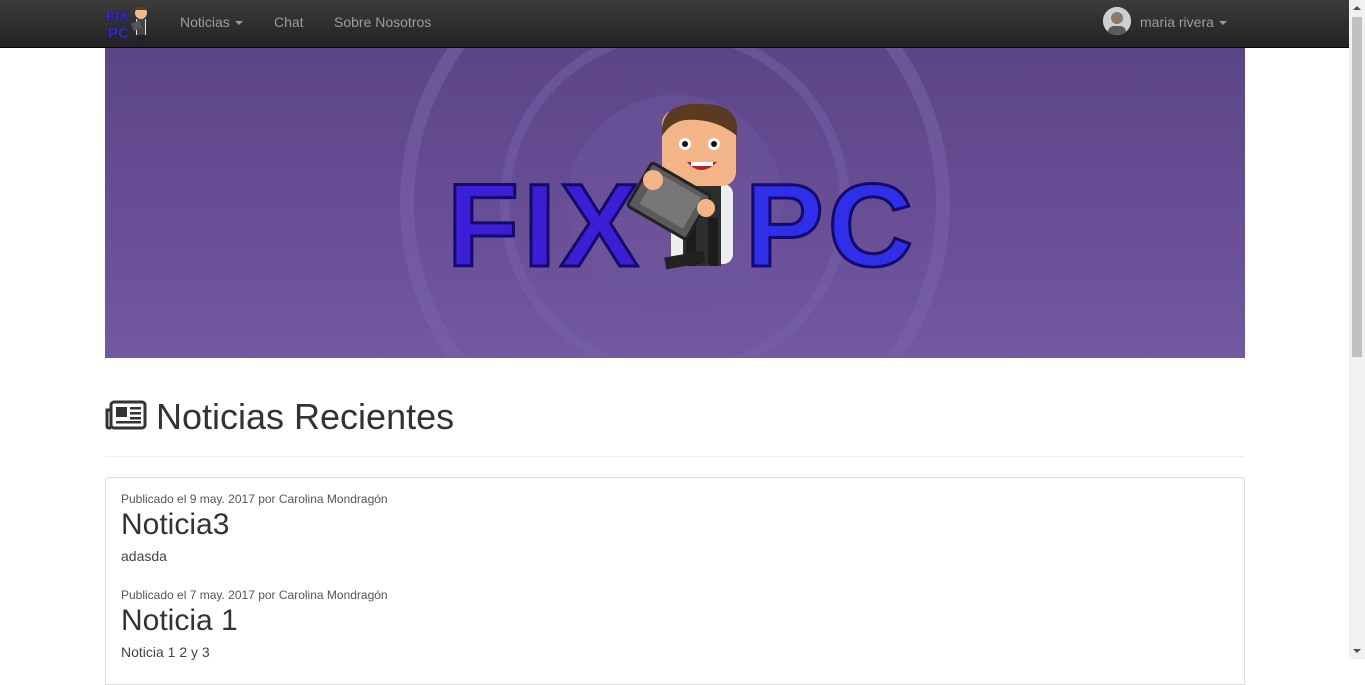  I want to click on nav-noticias-dropdown: Noticias, so click(211, 22).